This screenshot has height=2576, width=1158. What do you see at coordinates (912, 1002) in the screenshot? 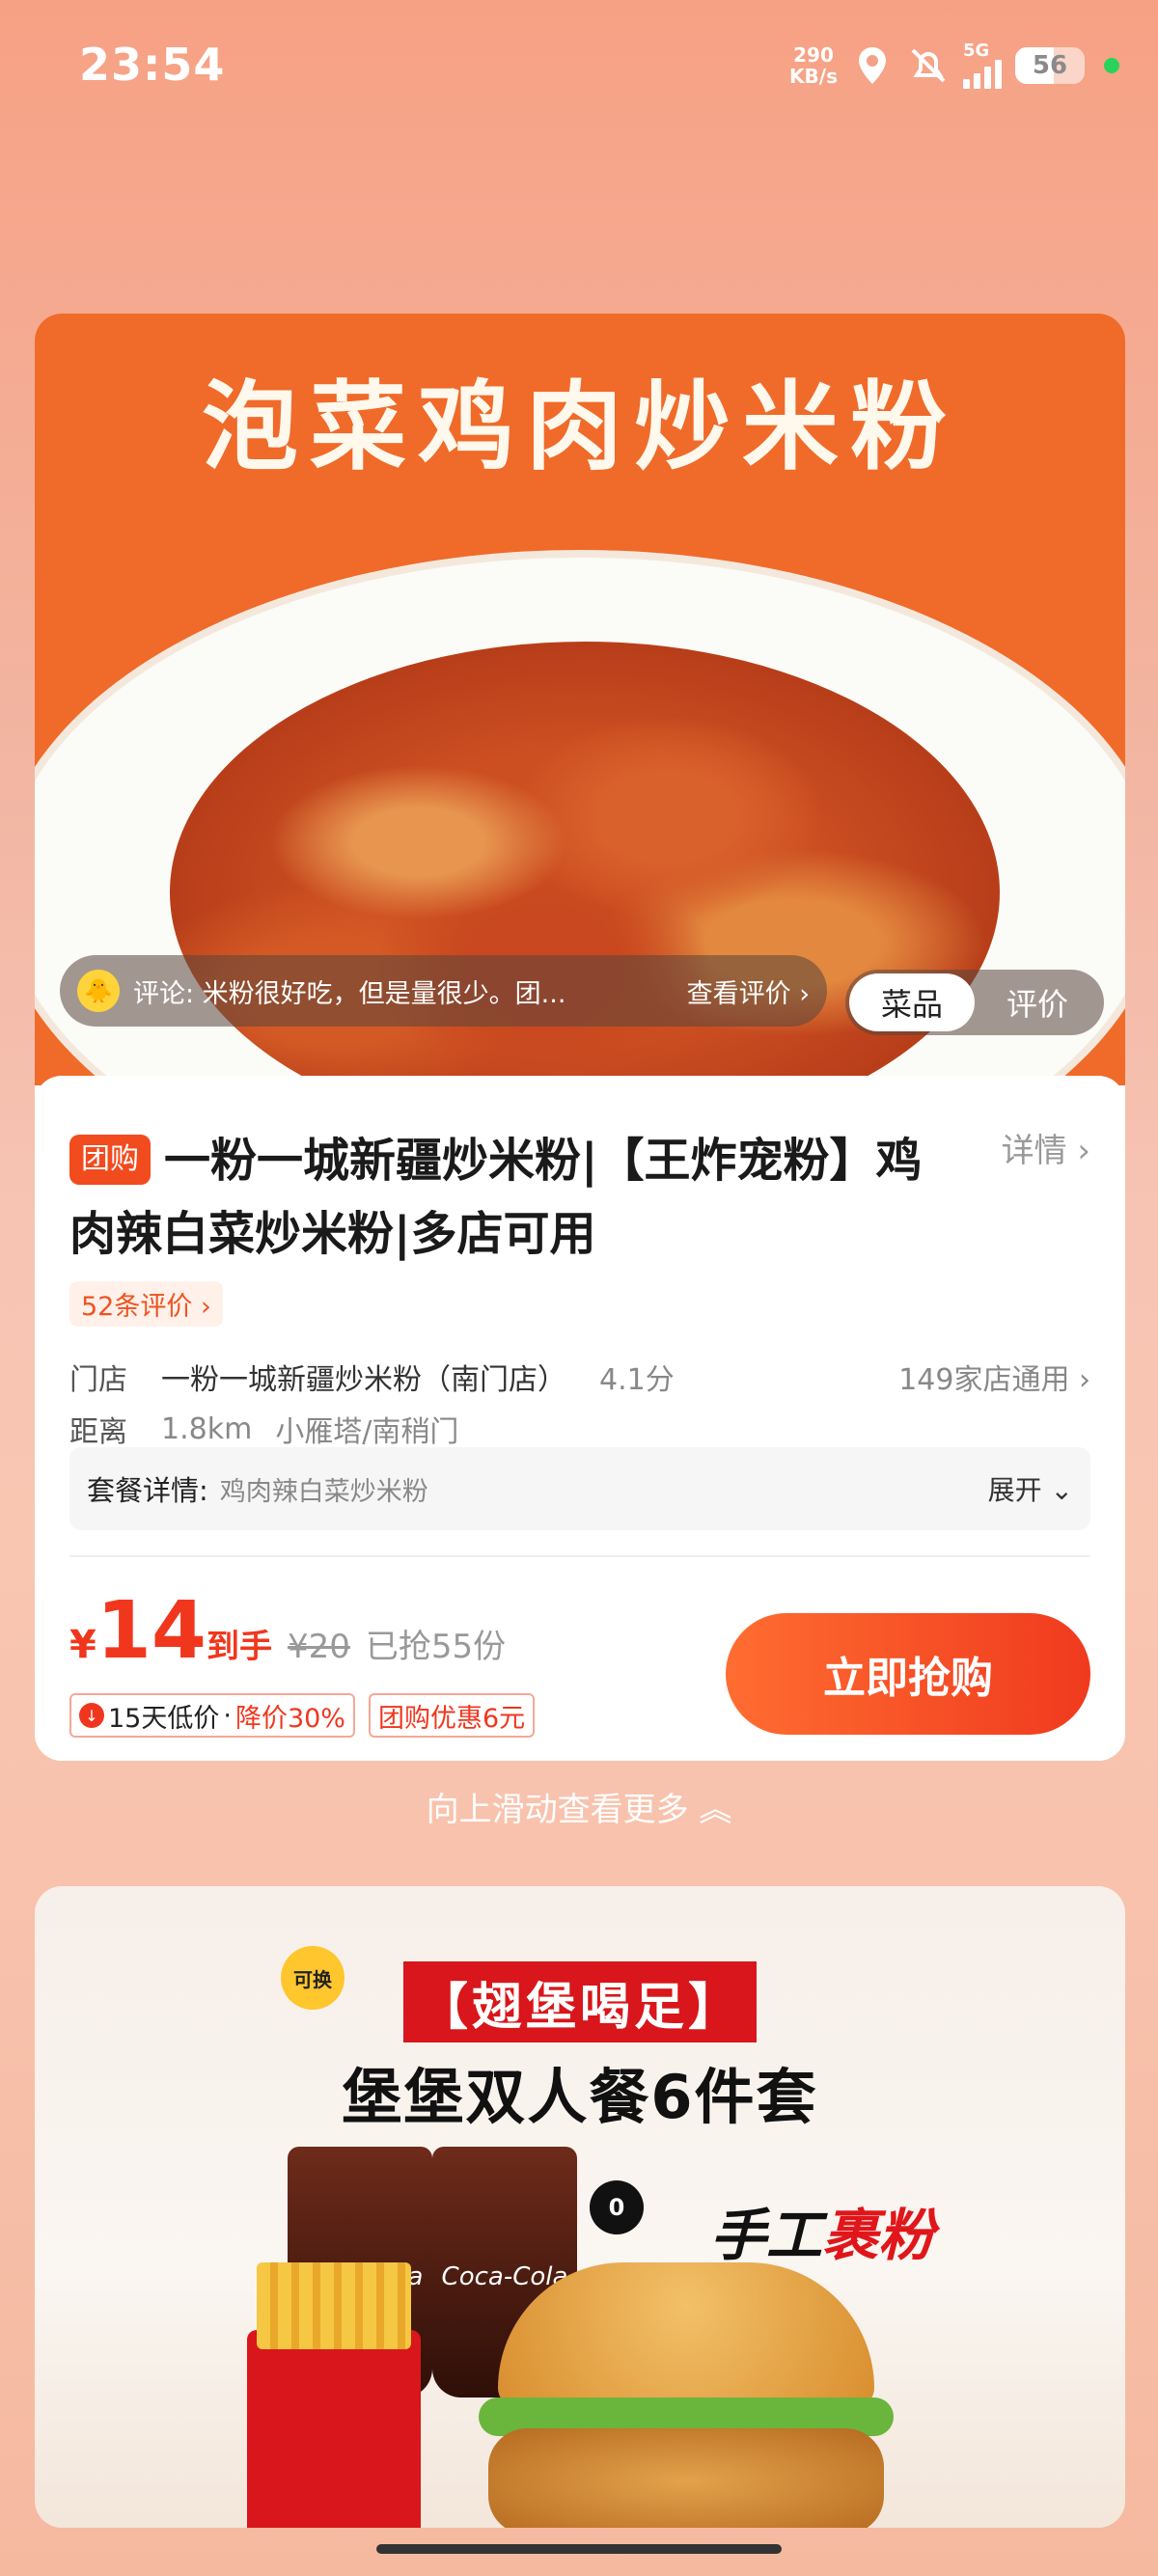
I see `segment-dishes: 菜品` at bounding box center [912, 1002].